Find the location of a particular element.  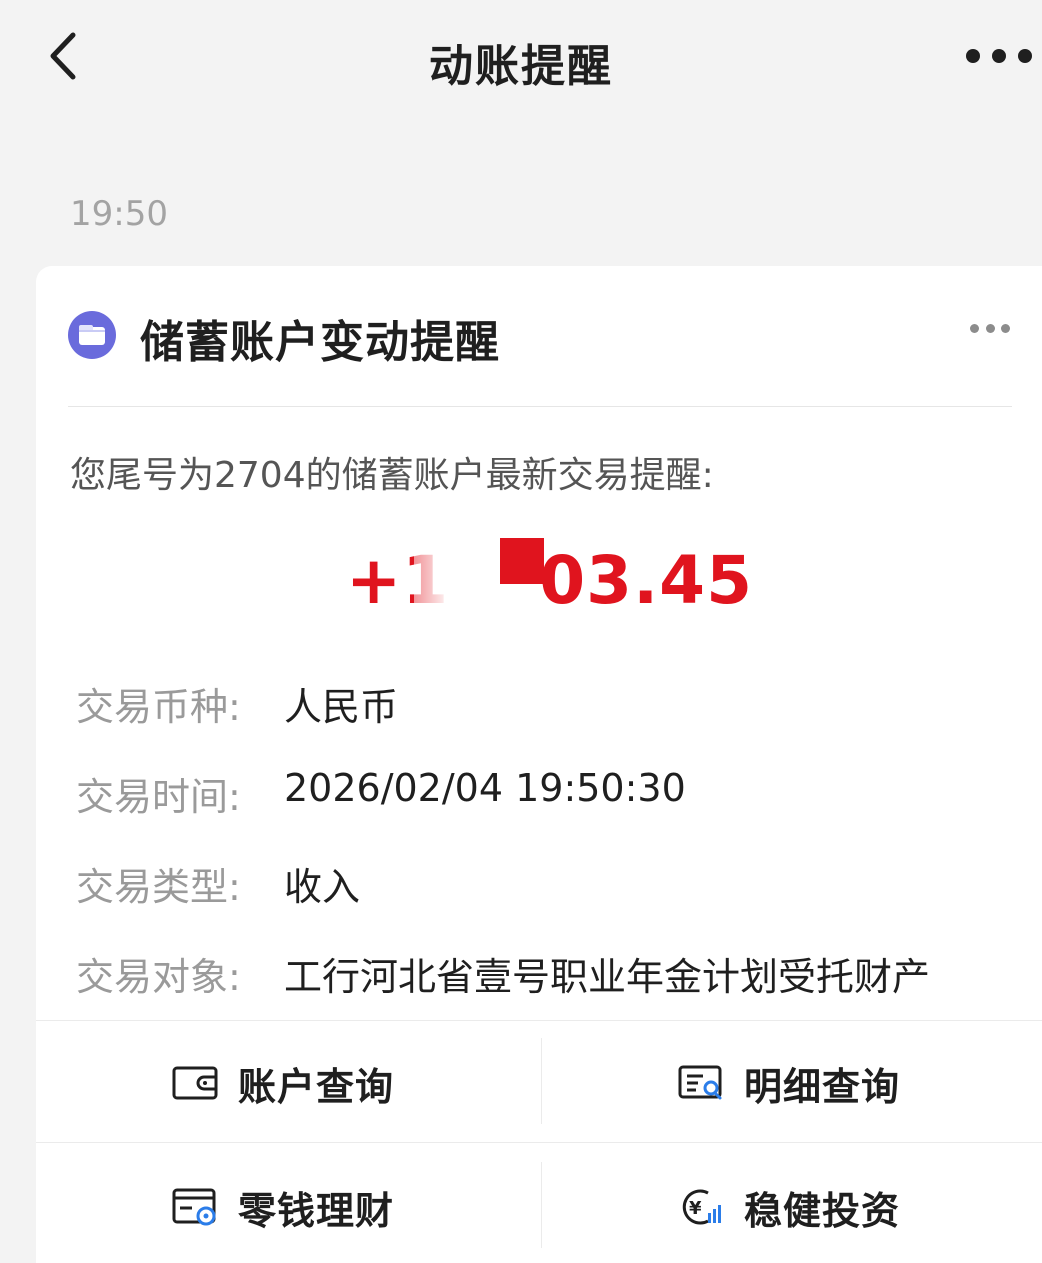

action-label: 账户查询 is located at coordinates (316, 1086).